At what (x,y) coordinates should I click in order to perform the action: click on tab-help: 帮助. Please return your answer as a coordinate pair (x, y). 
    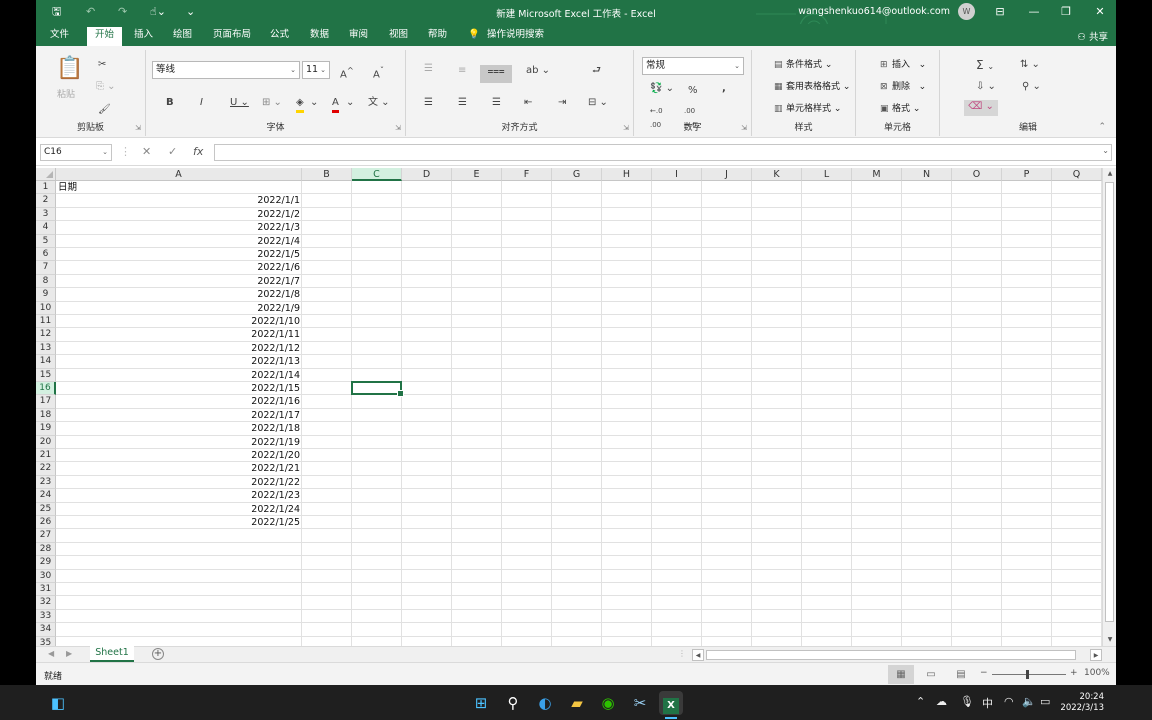
    Looking at the image, I should click on (437, 35).